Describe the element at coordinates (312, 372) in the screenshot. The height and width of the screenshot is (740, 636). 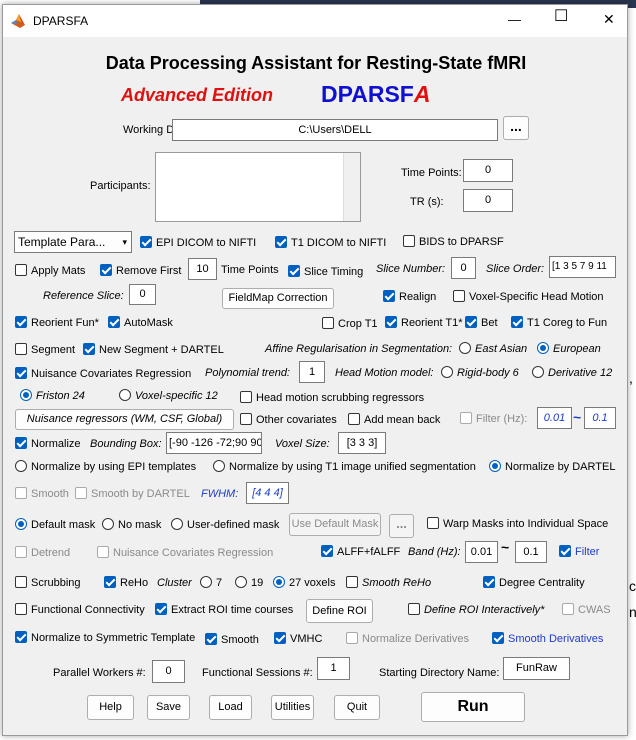
I see `polynomial-trend-input: 1` at that location.